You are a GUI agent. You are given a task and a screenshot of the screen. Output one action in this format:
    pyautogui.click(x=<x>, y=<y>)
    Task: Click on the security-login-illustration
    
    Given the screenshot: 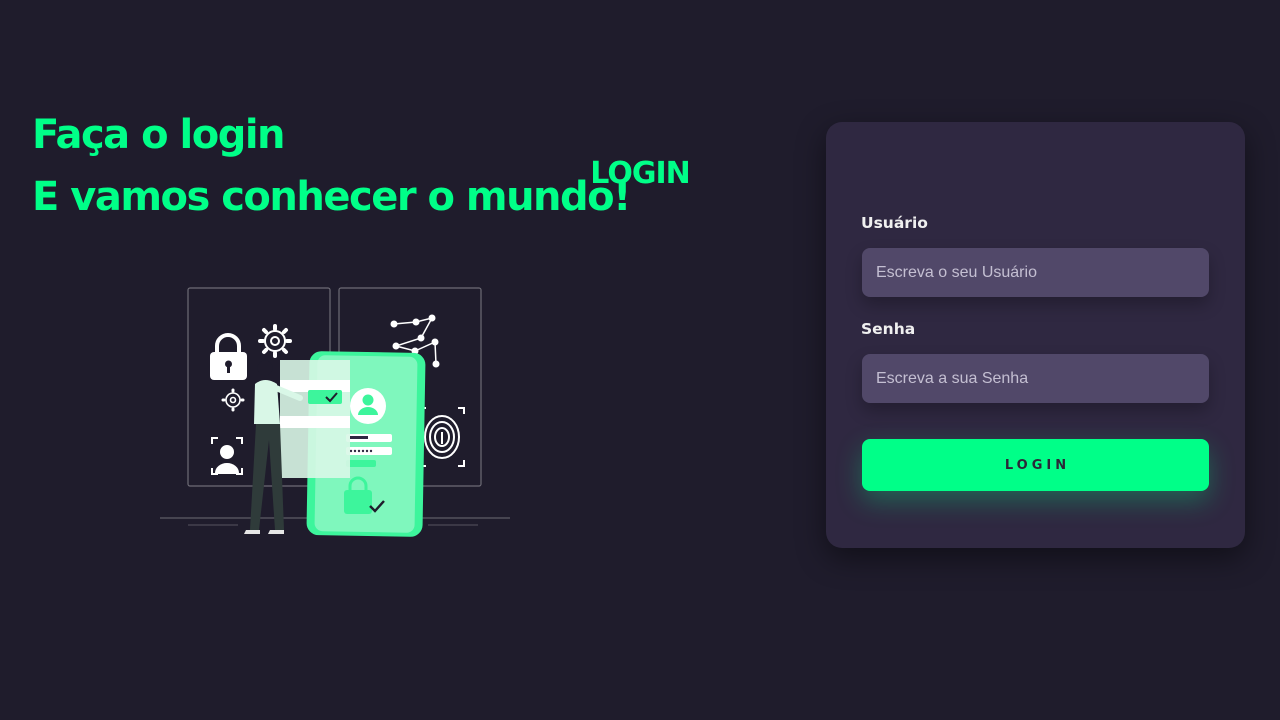 What is the action you would take?
    pyautogui.click(x=335, y=412)
    